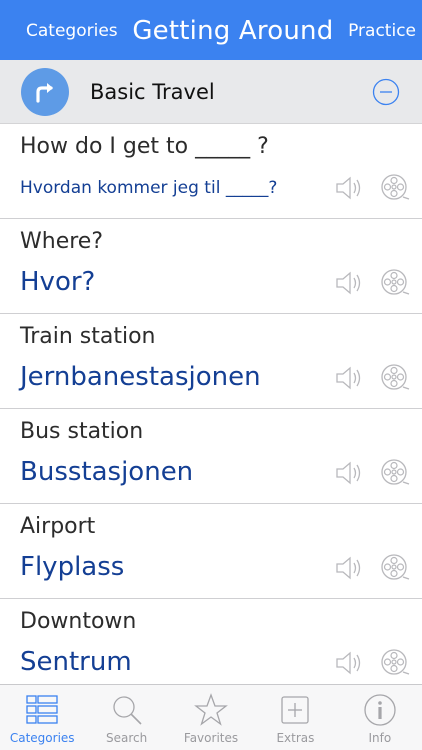  I want to click on tab-label: Favorites, so click(211, 738).